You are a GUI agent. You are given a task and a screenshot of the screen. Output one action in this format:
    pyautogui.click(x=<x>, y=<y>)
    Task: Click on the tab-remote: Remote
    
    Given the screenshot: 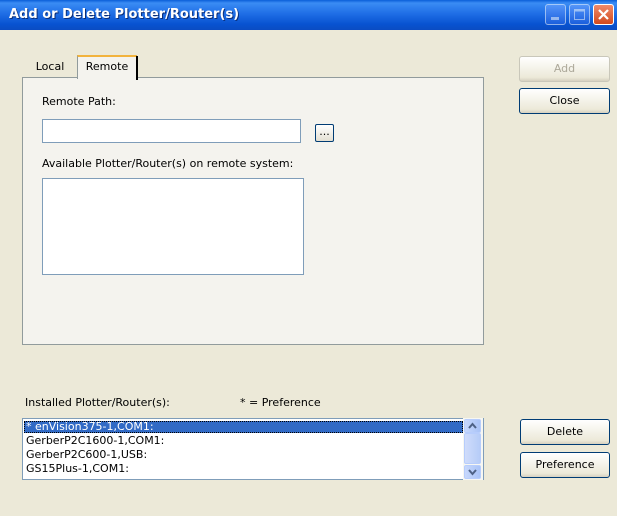 What is the action you would take?
    pyautogui.click(x=107, y=67)
    